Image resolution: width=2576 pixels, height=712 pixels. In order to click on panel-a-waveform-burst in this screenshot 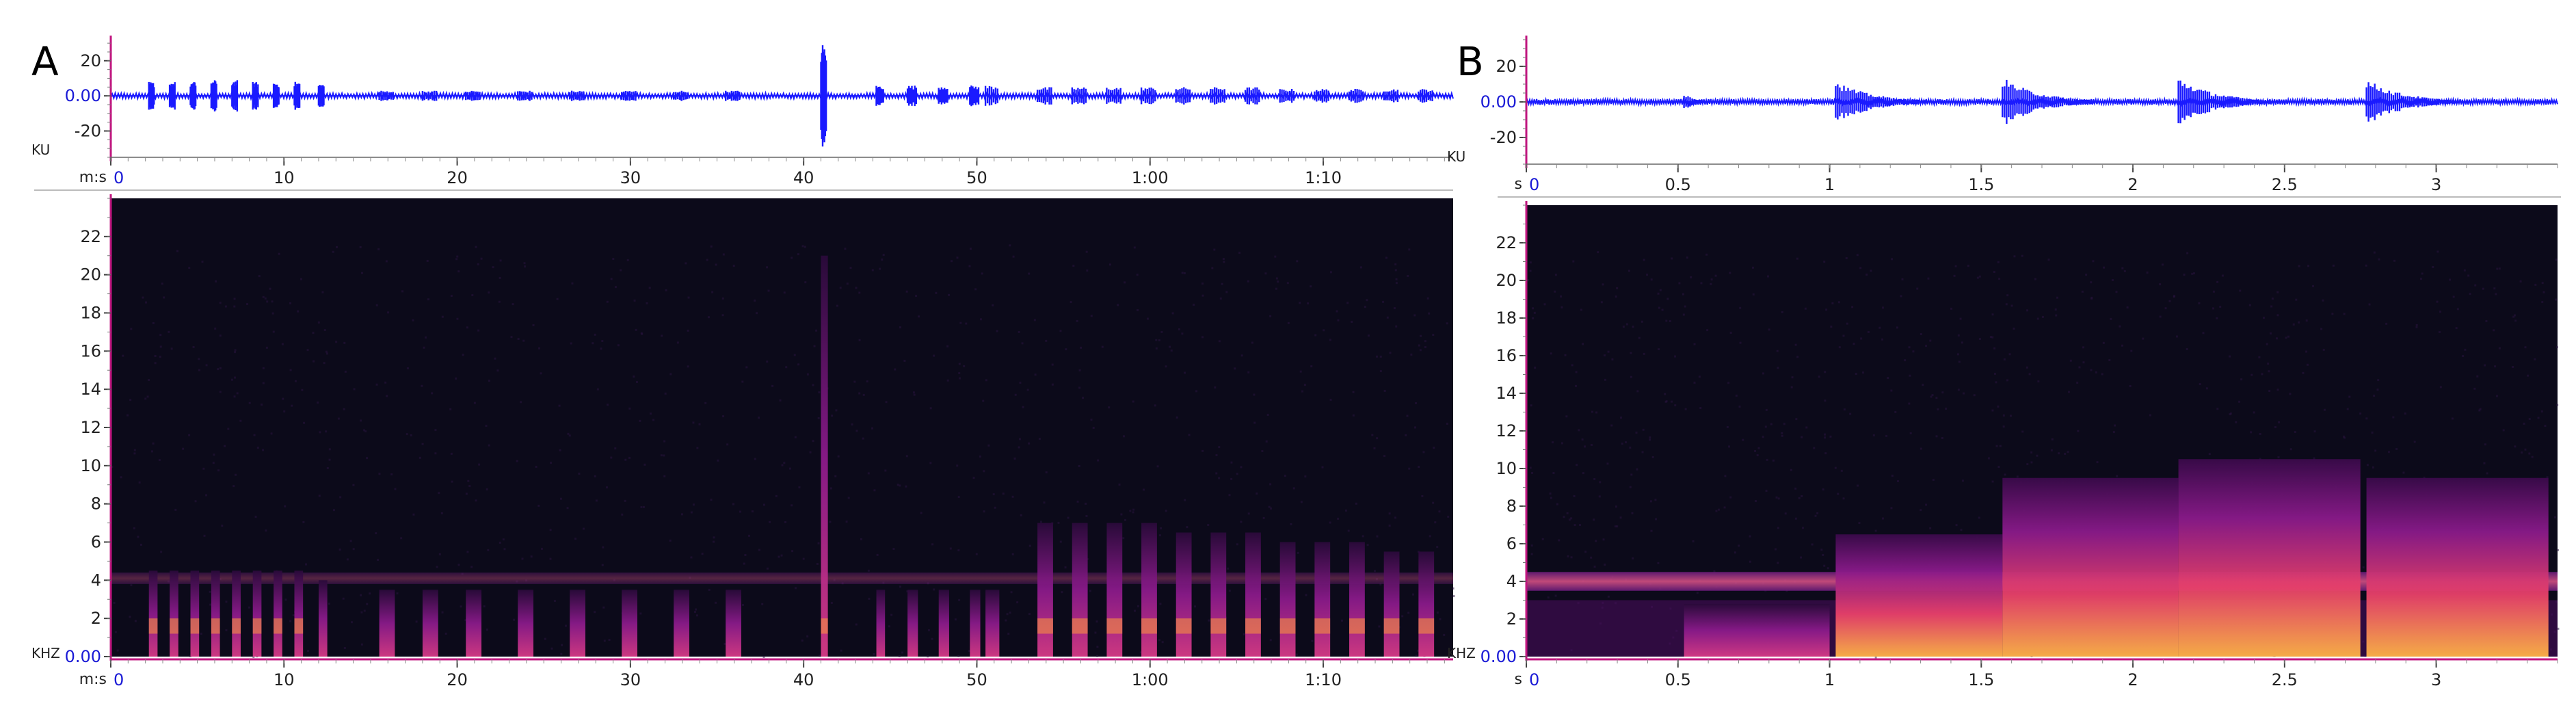, I will do `click(911, 96)`.